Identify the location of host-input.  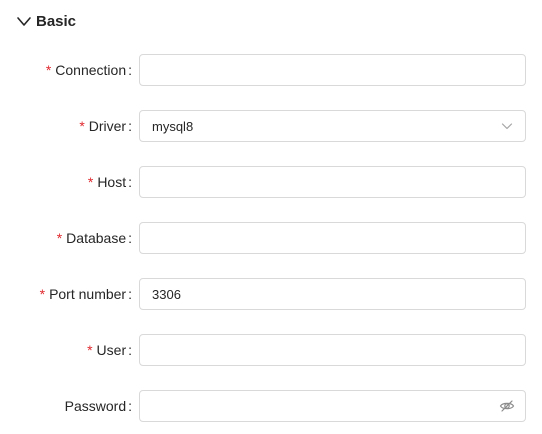
(332, 182).